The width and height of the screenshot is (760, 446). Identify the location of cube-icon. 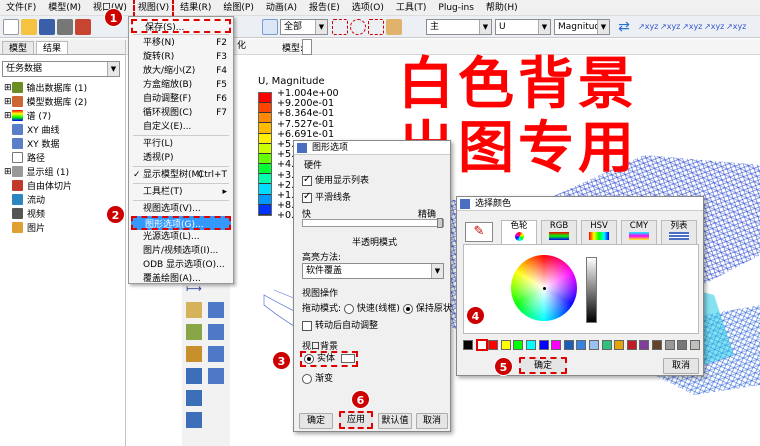
(394, 27).